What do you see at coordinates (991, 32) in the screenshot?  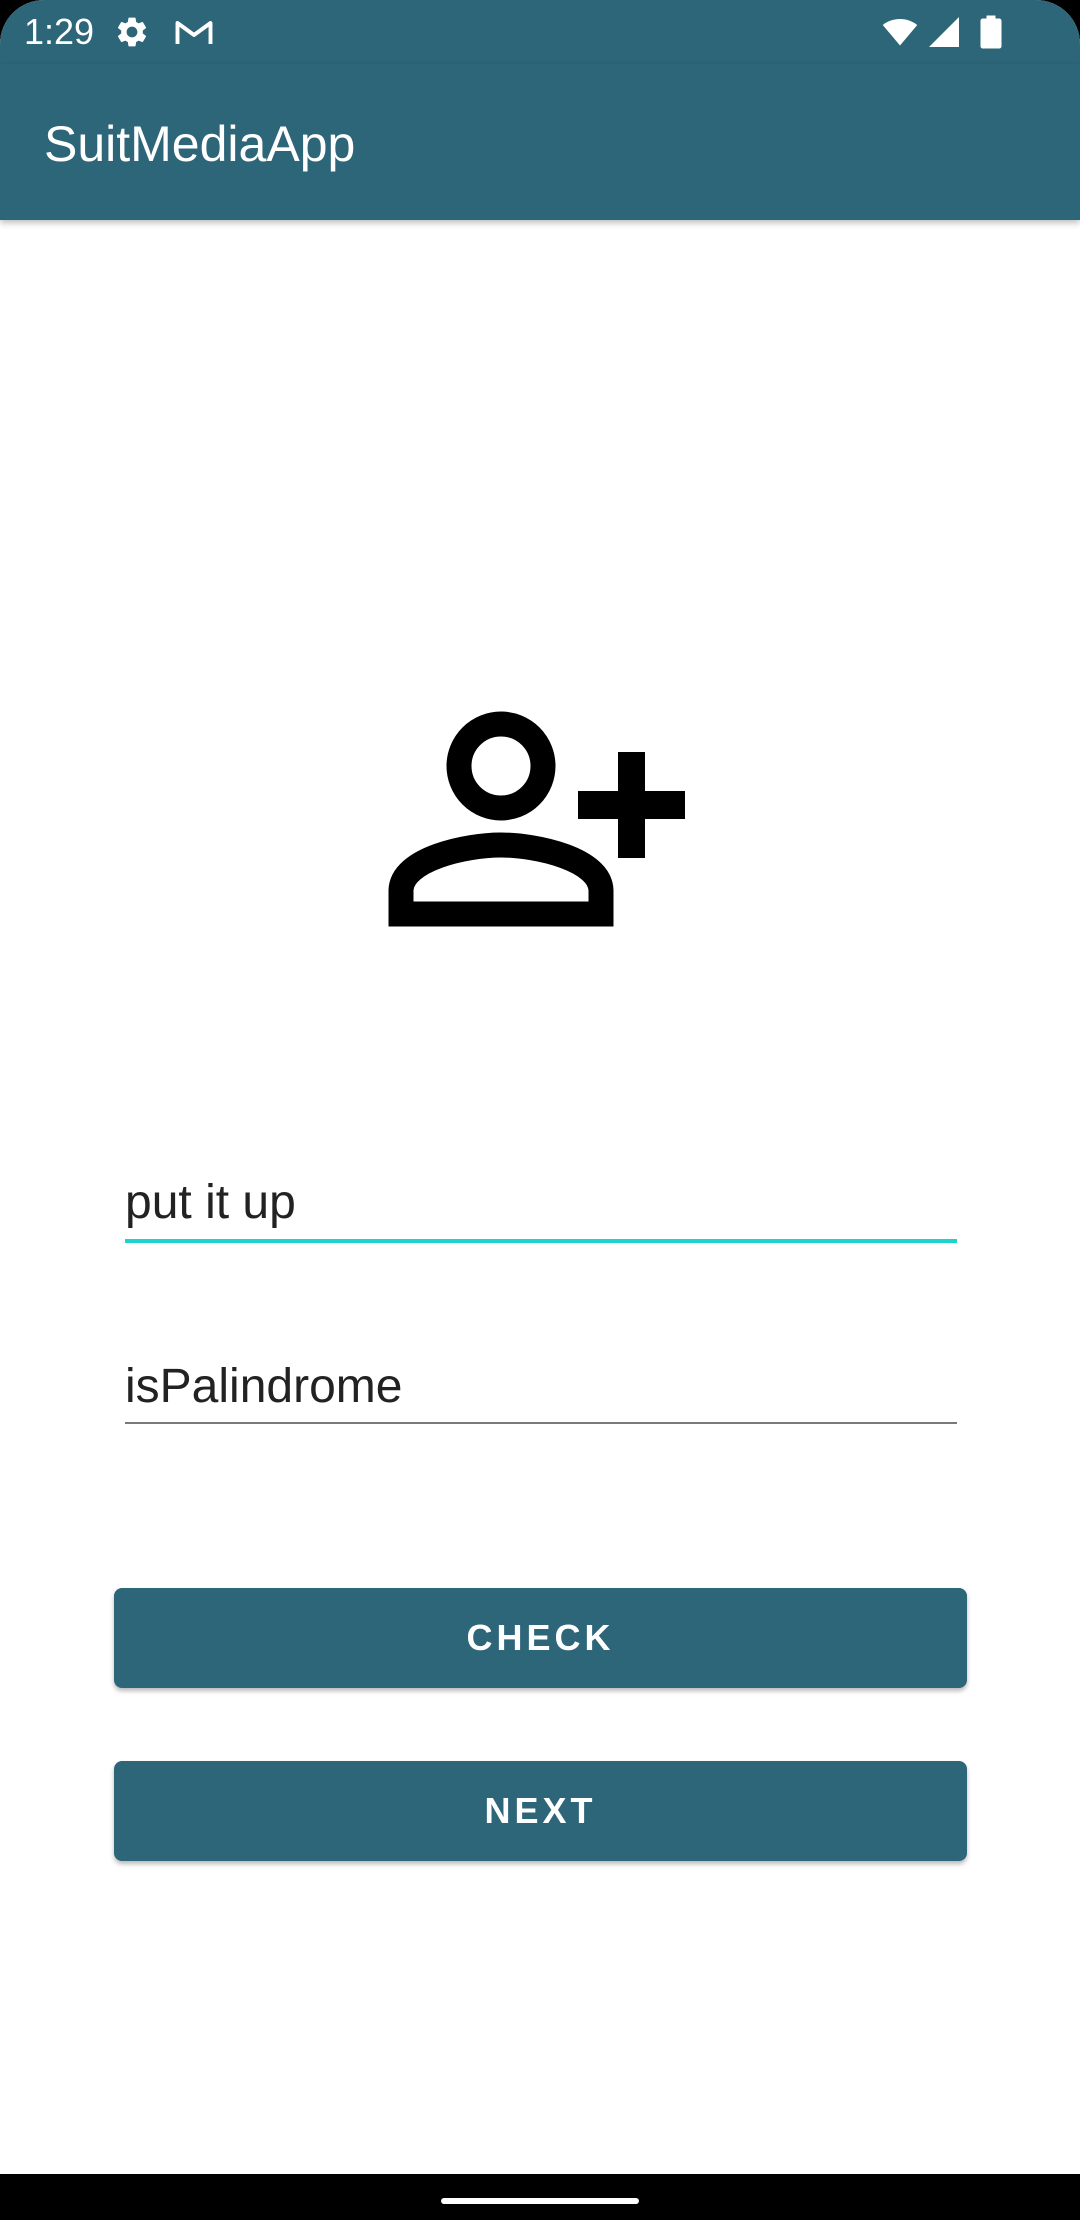 I see `battery-icon` at bounding box center [991, 32].